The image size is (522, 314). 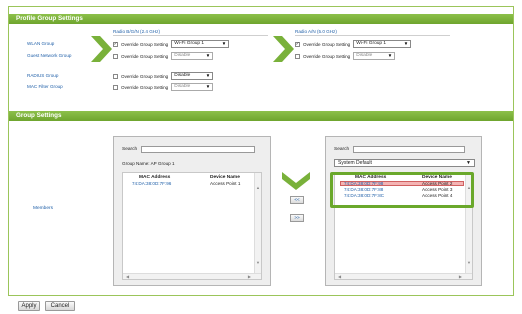 What do you see at coordinates (115, 44) in the screenshot?
I see `wlan-bgn-override-checkbox: ✓` at bounding box center [115, 44].